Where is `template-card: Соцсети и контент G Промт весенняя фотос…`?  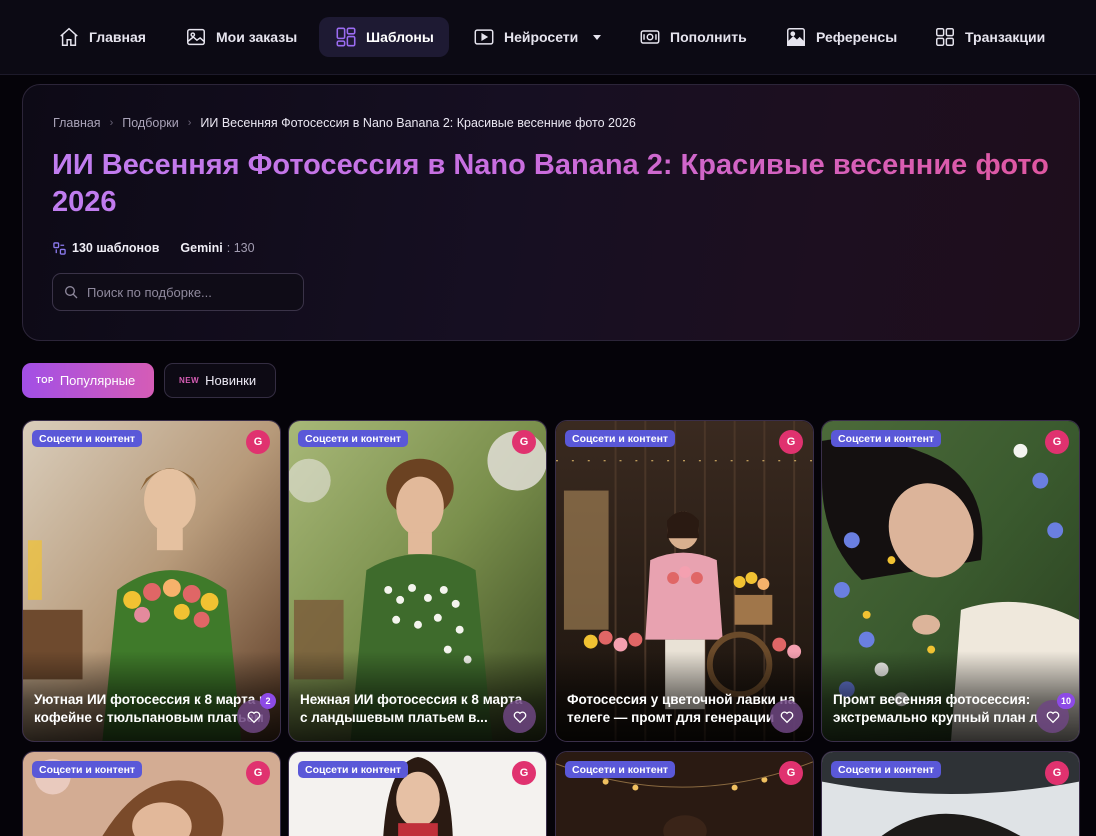 template-card: Соцсети и контент G Промт весенняя фотос… is located at coordinates (950, 581).